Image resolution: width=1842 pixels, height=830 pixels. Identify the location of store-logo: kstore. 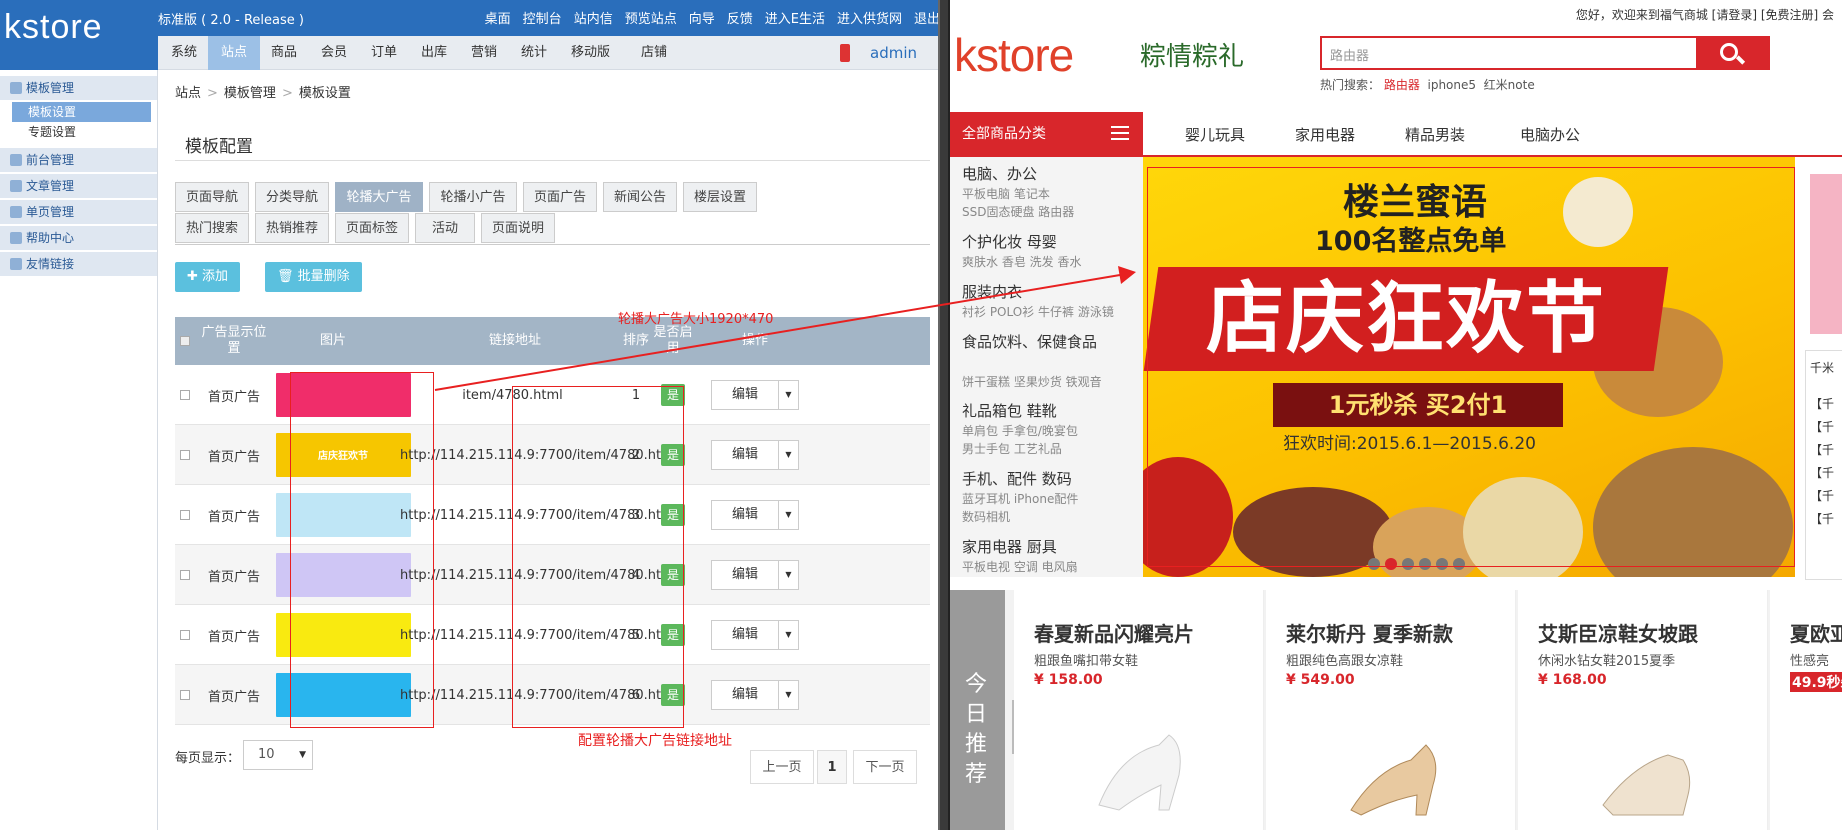
(1014, 55).